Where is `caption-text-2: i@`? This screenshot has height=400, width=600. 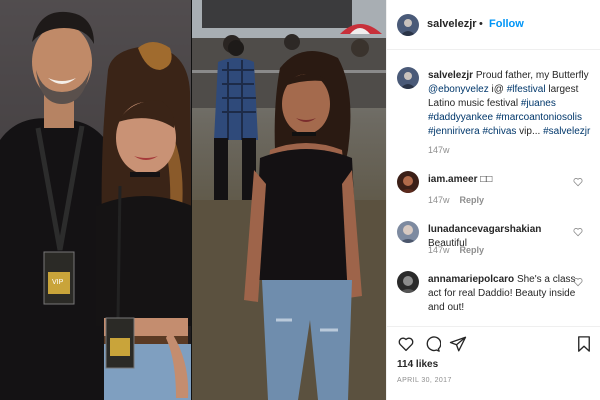 caption-text-2: i@ is located at coordinates (497, 89).